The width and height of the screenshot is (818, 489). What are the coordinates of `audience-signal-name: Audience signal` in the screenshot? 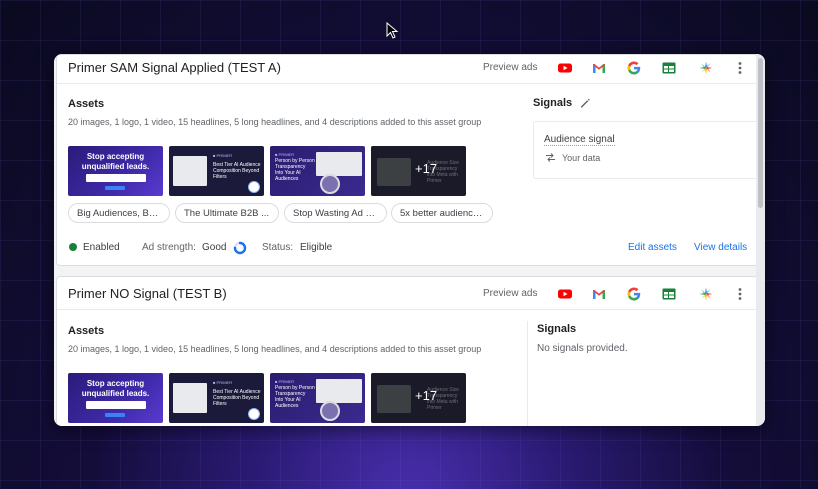 It's located at (579, 140).